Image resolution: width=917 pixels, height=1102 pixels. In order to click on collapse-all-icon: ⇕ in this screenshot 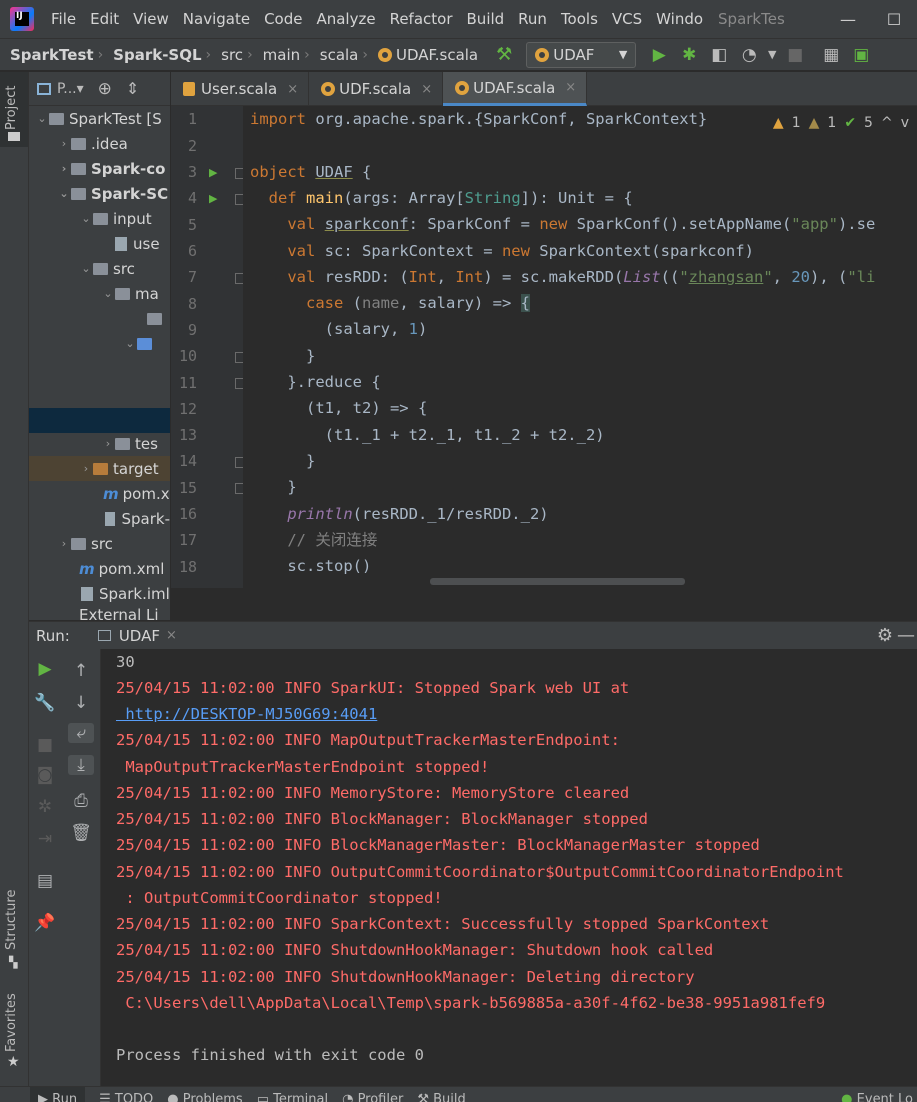, I will do `click(132, 88)`.